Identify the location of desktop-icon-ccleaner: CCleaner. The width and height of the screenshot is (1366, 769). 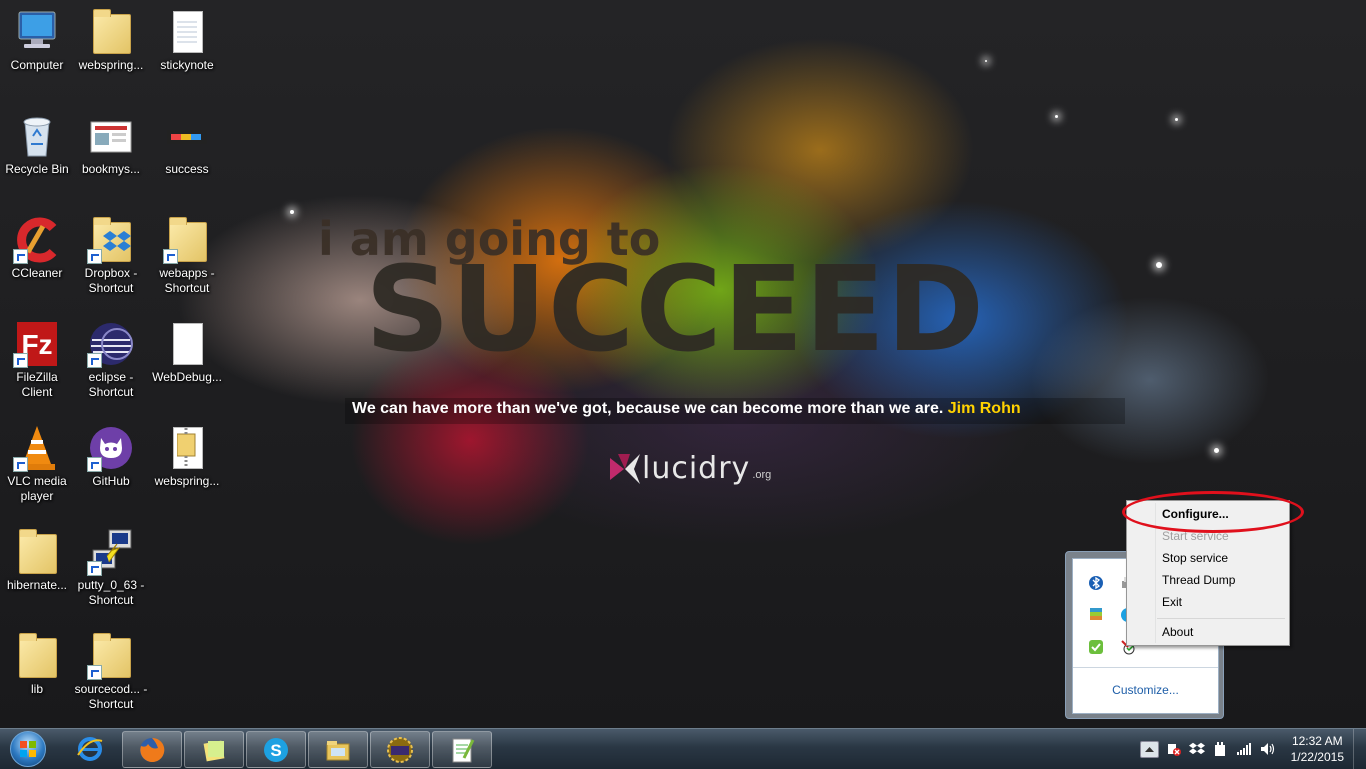
(37, 248).